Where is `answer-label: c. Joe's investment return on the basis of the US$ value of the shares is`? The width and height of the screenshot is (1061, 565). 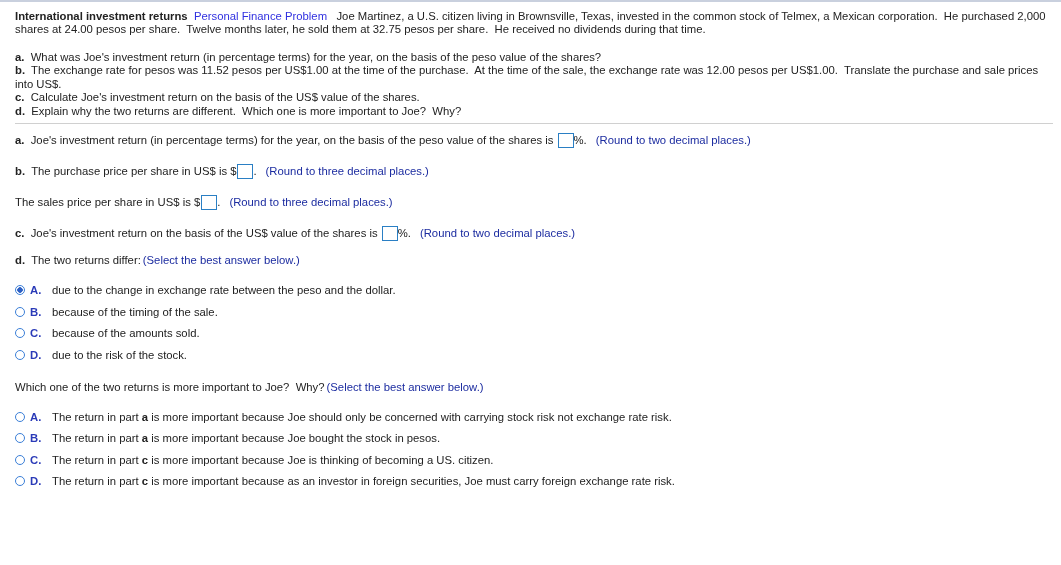
answer-label: c. Joe's investment return on the basis of the US$ value of the shares is is located at coordinates (197, 233).